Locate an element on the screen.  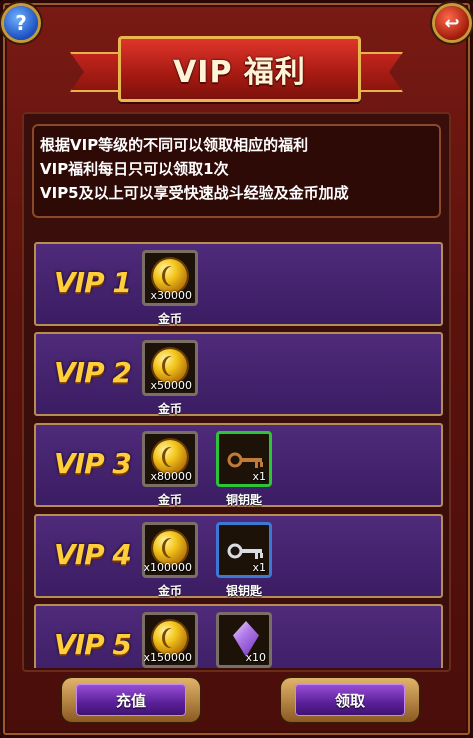
vip-tier-row: VIP 4 x100000 金币 x1 银钥匙 is located at coordinates (238, 556).